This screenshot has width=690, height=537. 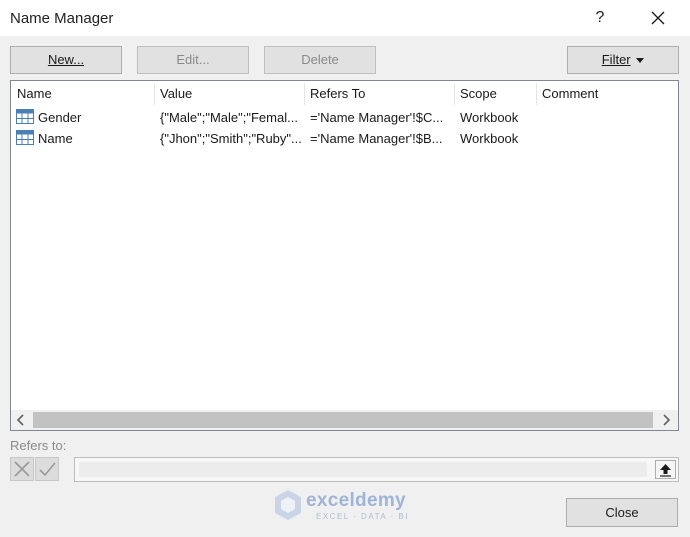 What do you see at coordinates (363, 469) in the screenshot?
I see `refers-to-value` at bounding box center [363, 469].